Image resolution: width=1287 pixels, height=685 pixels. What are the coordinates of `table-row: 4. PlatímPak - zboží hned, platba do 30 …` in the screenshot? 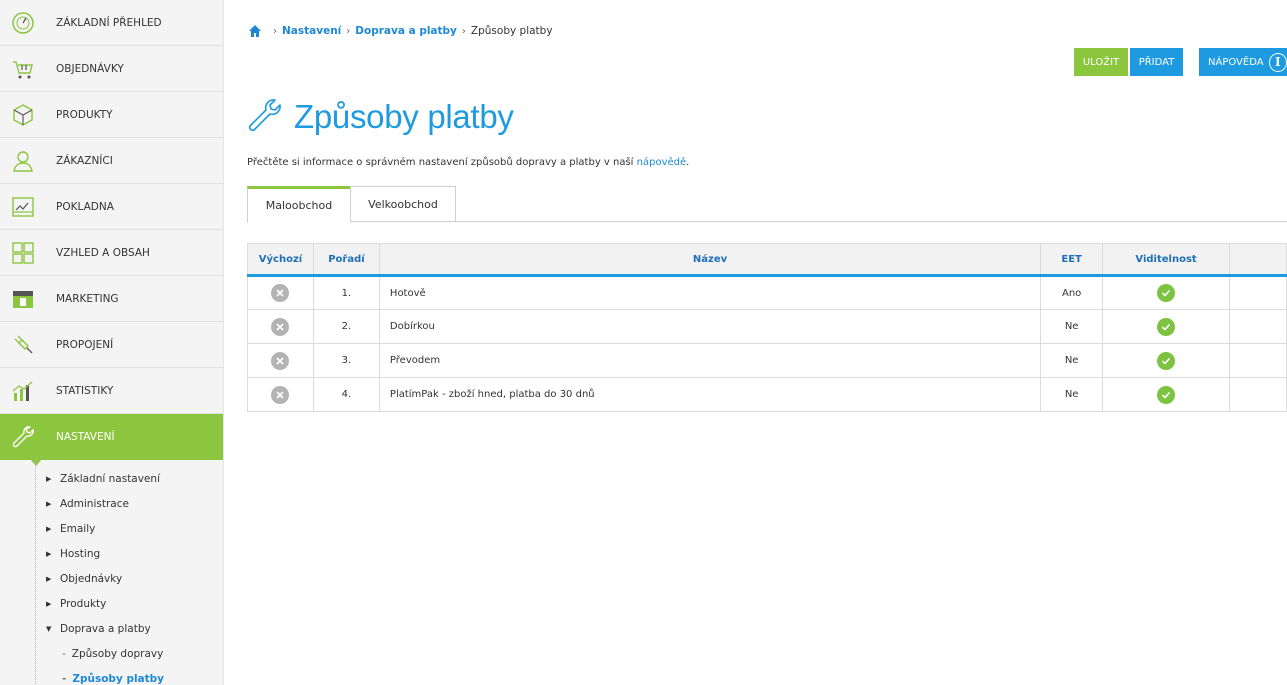 It's located at (767, 394).